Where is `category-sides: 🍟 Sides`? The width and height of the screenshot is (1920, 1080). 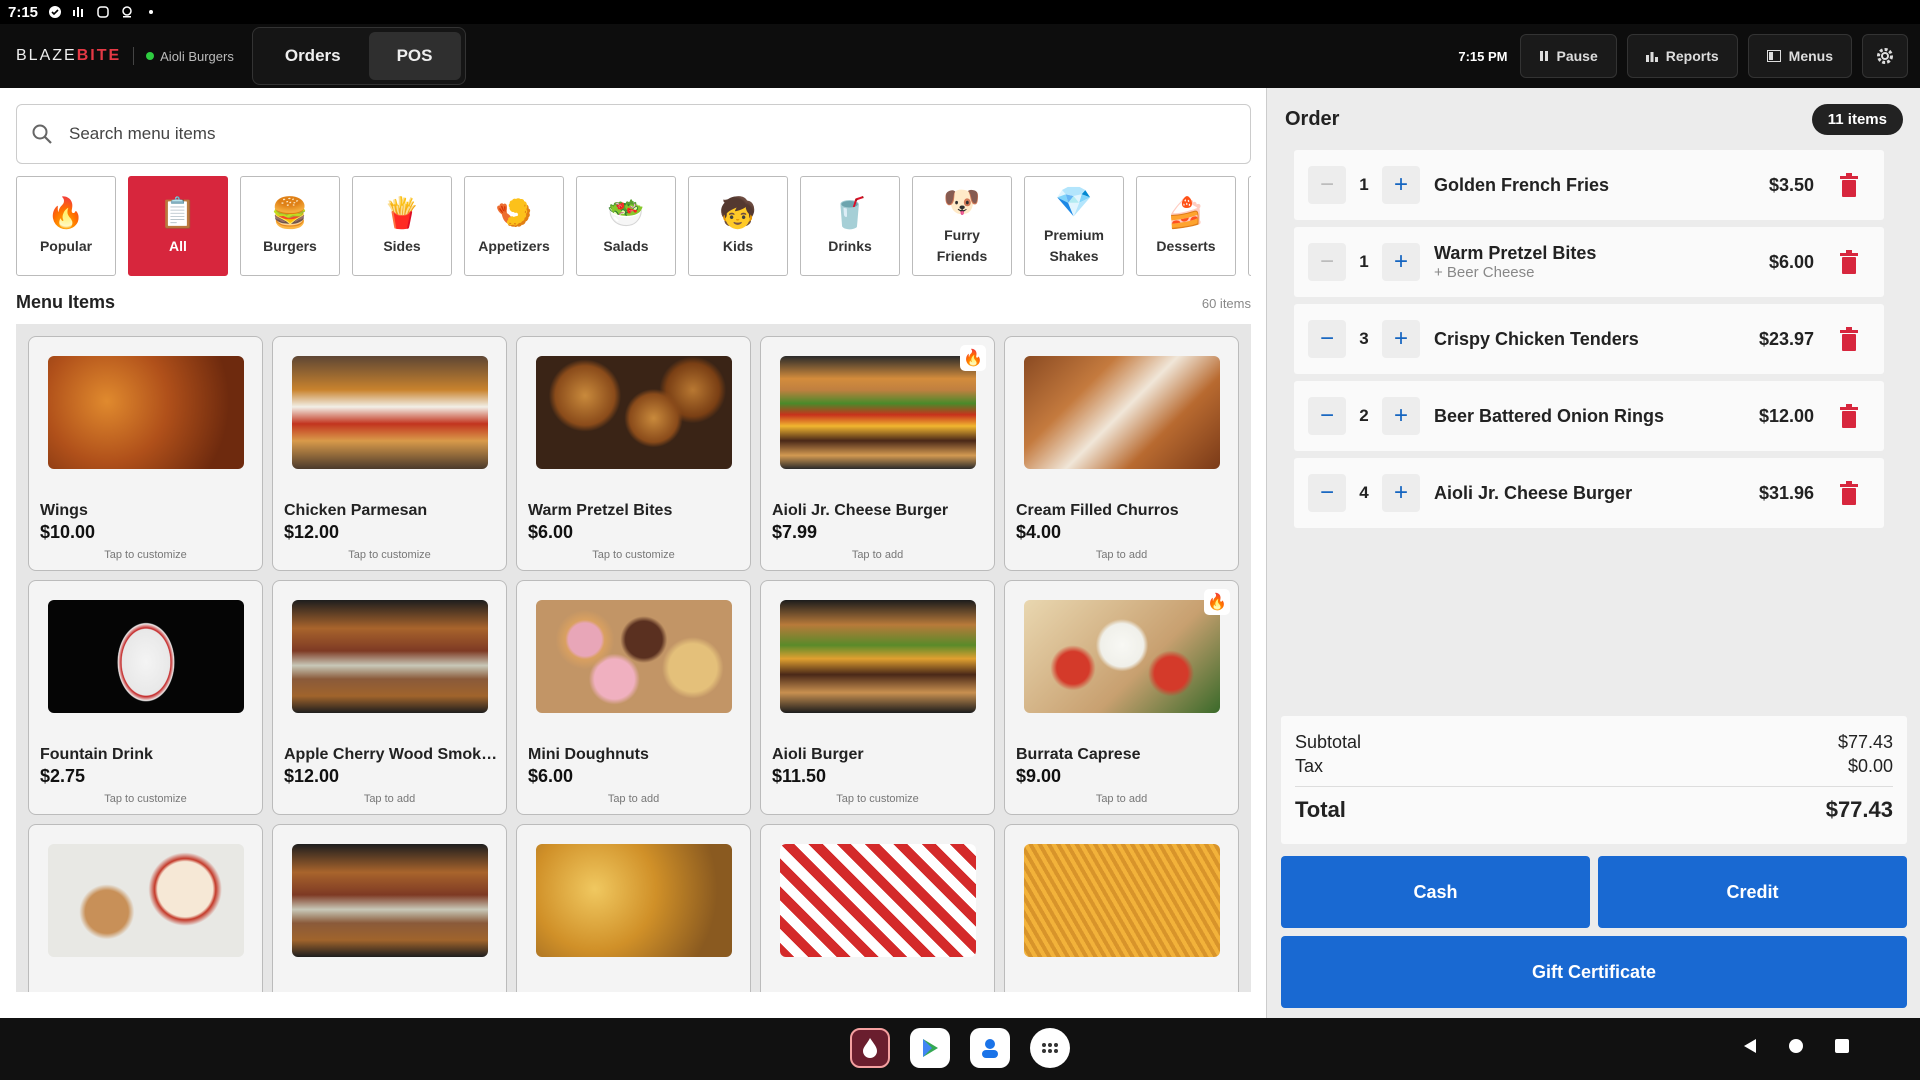
category-sides: 🍟 Sides is located at coordinates (402, 226).